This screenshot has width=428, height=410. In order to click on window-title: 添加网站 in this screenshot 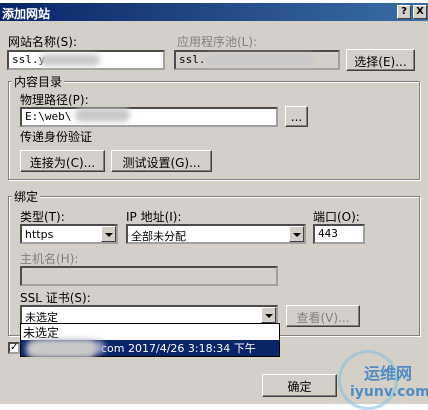, I will do `click(26, 14)`.